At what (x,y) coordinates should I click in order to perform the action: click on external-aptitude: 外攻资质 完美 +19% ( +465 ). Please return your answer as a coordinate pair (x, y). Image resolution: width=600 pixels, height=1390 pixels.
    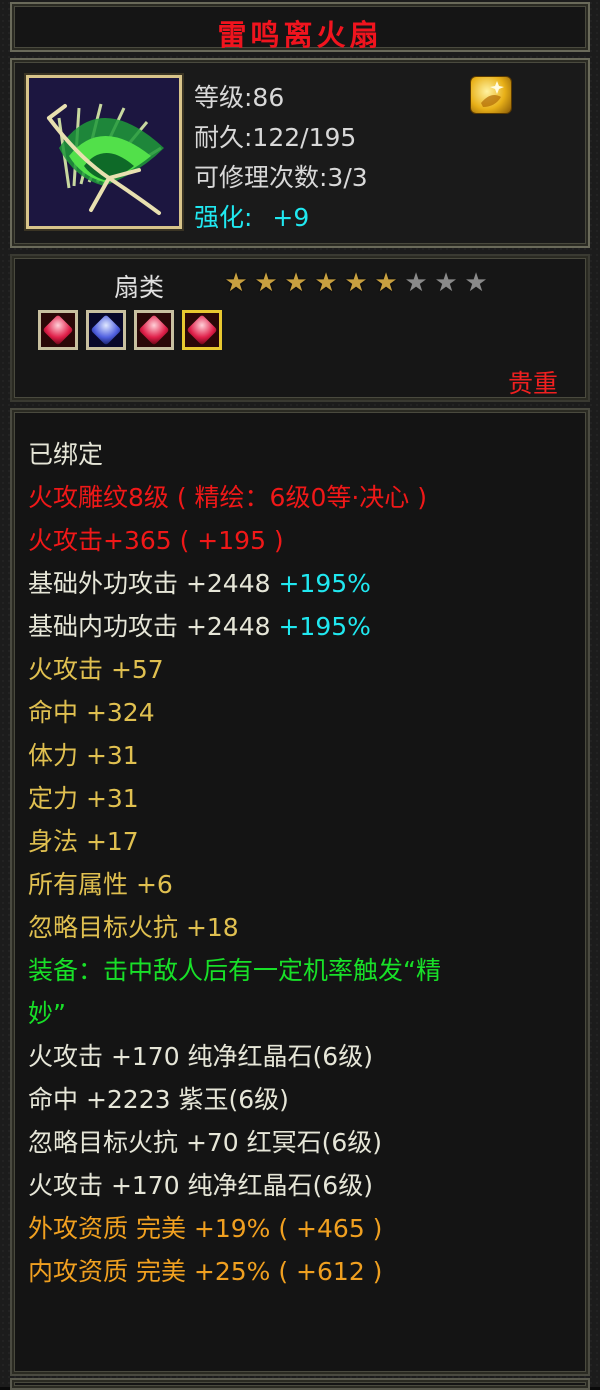
    Looking at the image, I should click on (205, 1228).